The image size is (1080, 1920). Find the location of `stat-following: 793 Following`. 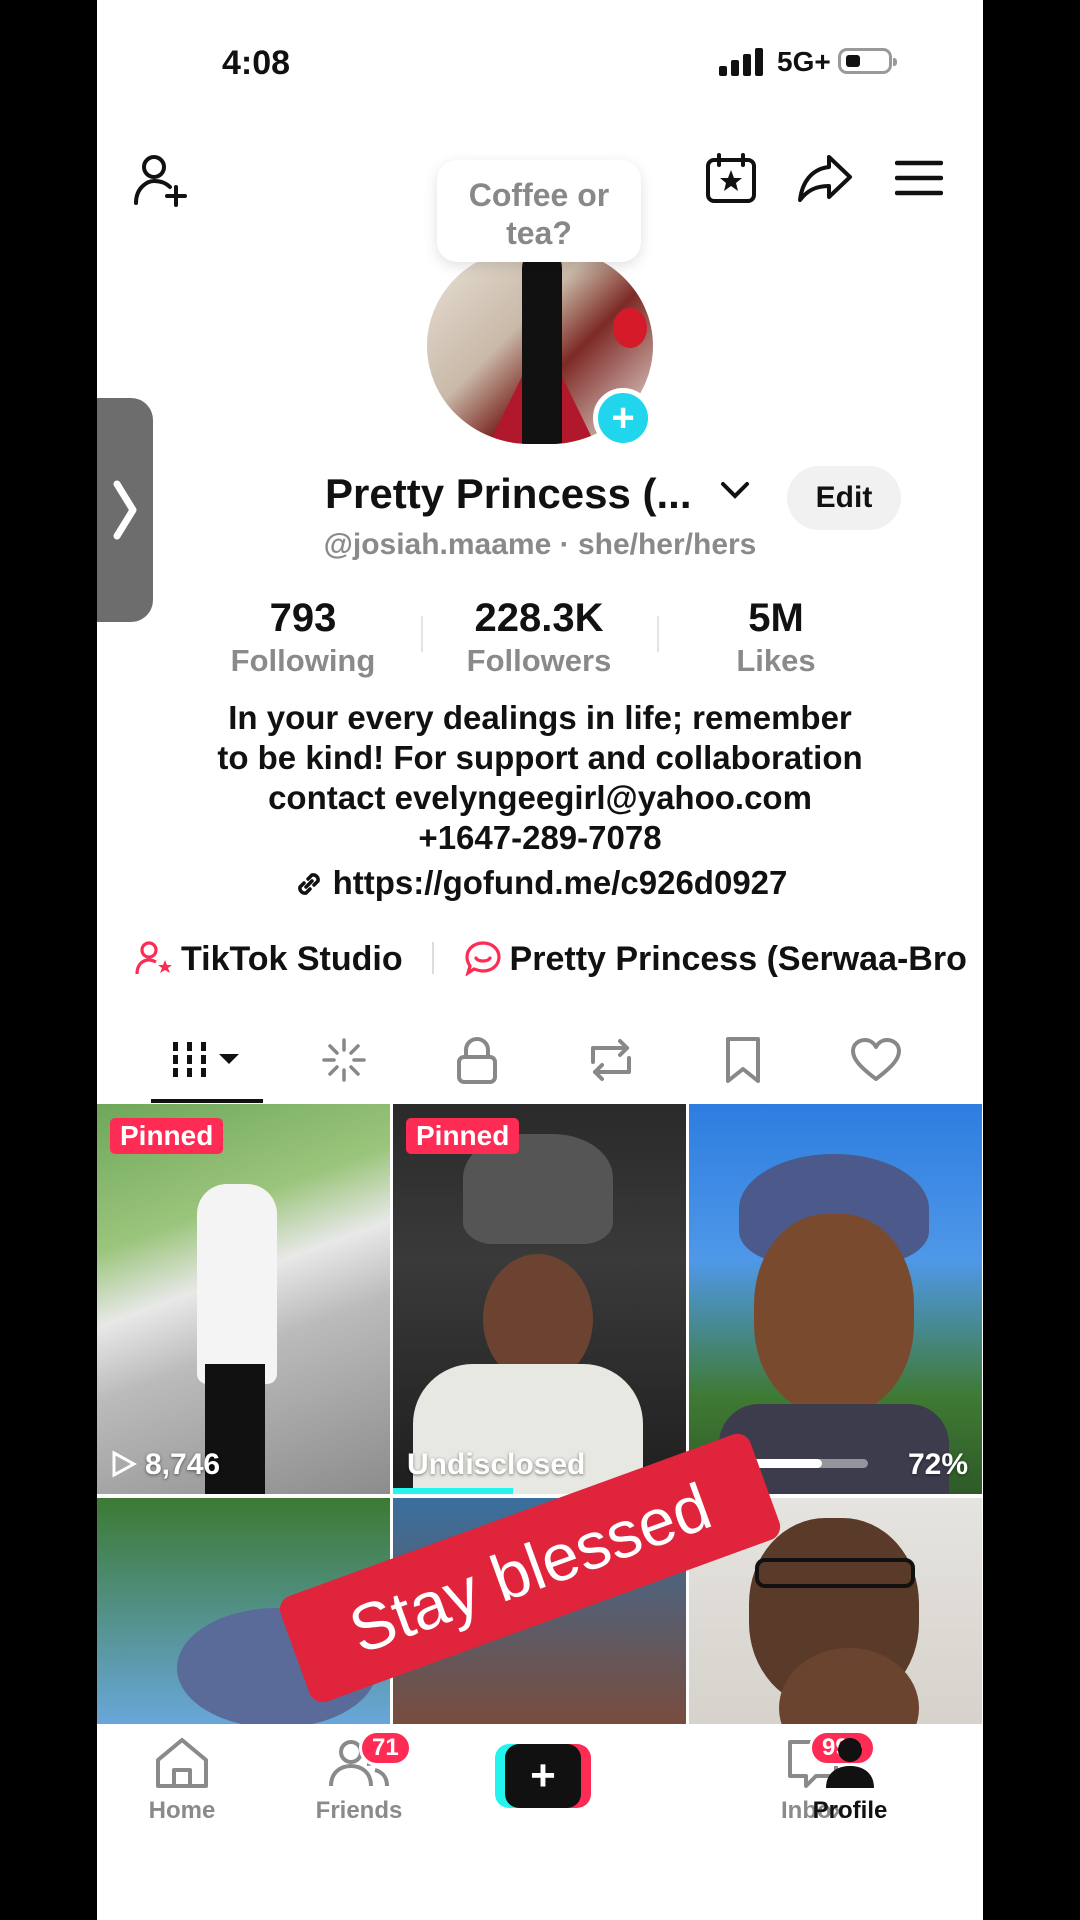

stat-following: 793 Following is located at coordinates (303, 637).